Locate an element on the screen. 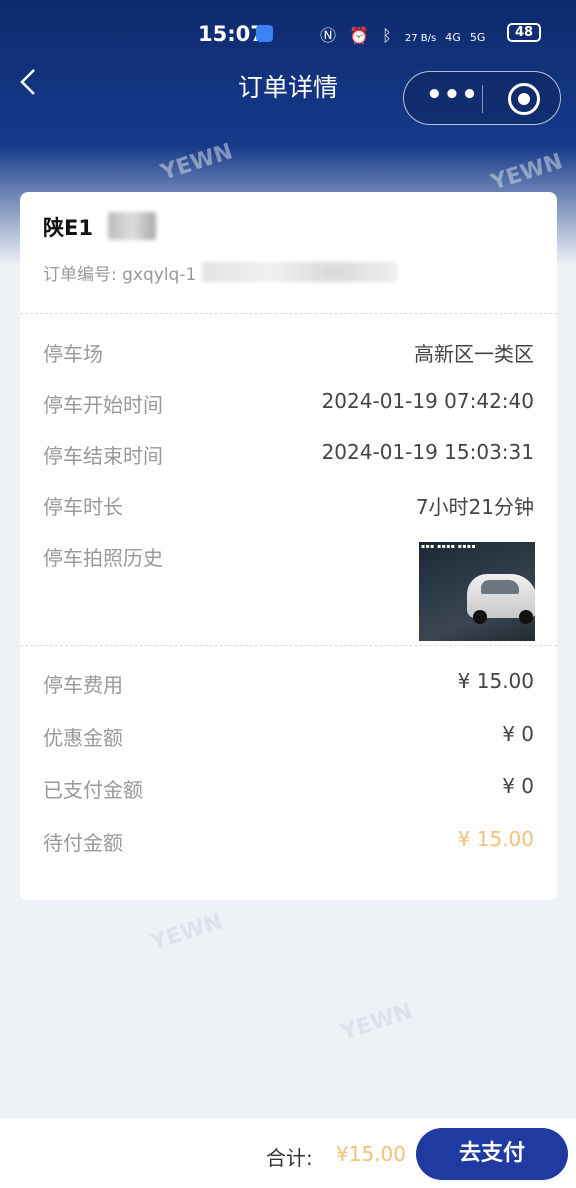 Image resolution: width=576 pixels, height=1188 pixels. info-value: 7小时21分钟 is located at coordinates (474, 507).